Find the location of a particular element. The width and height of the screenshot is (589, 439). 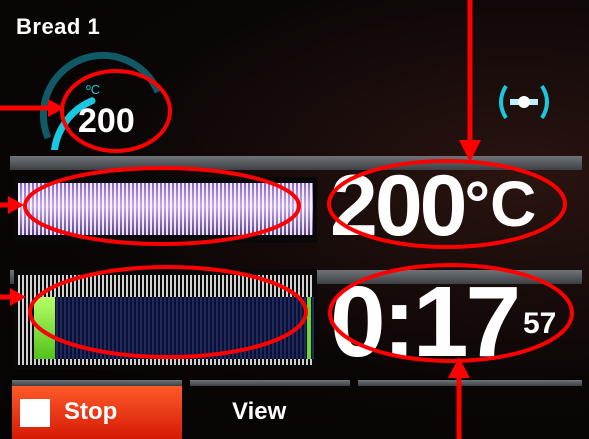

timer-readout: 0:17 is located at coordinates (425, 322).